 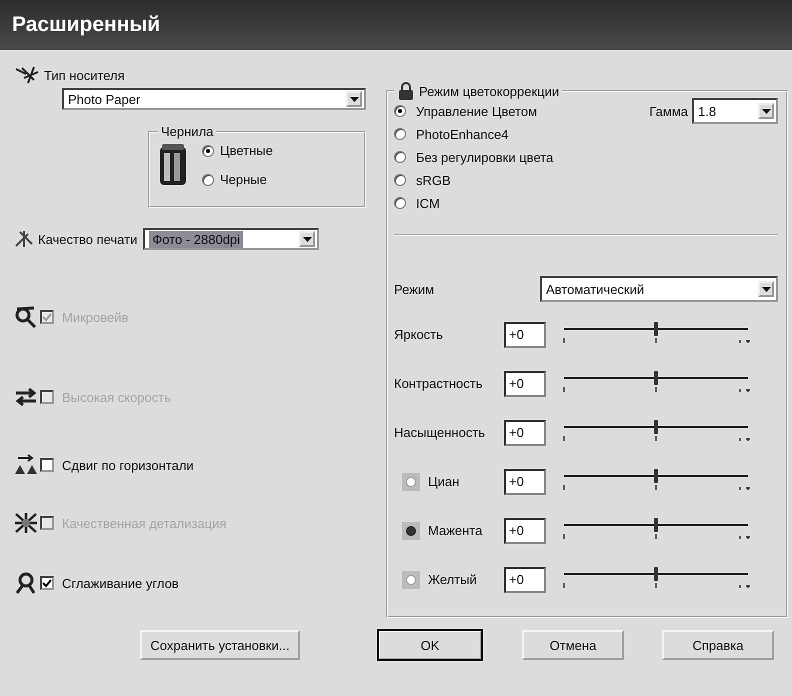 I want to click on arrows-icon, so click(x=26, y=397).